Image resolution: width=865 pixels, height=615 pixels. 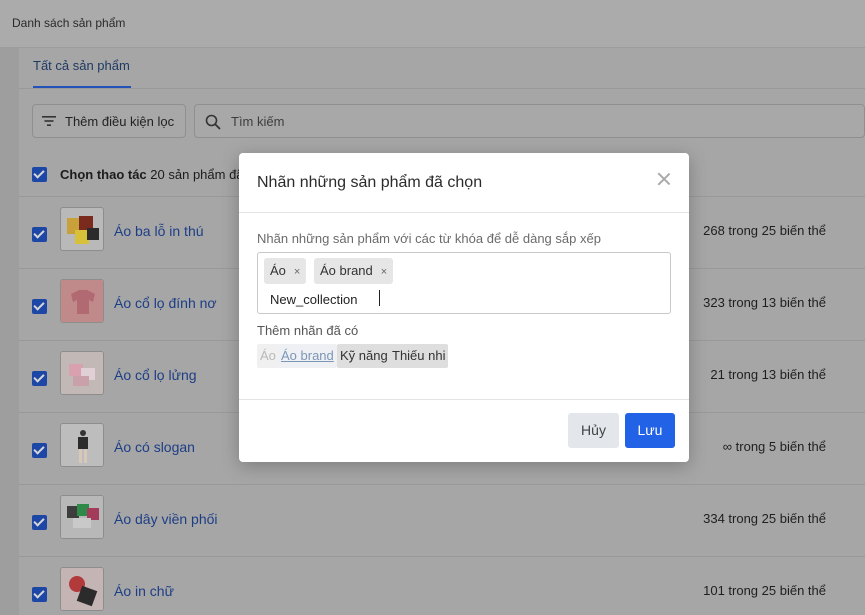 I want to click on add-filter-button: Thêm điều kiện lọc, so click(x=109, y=121).